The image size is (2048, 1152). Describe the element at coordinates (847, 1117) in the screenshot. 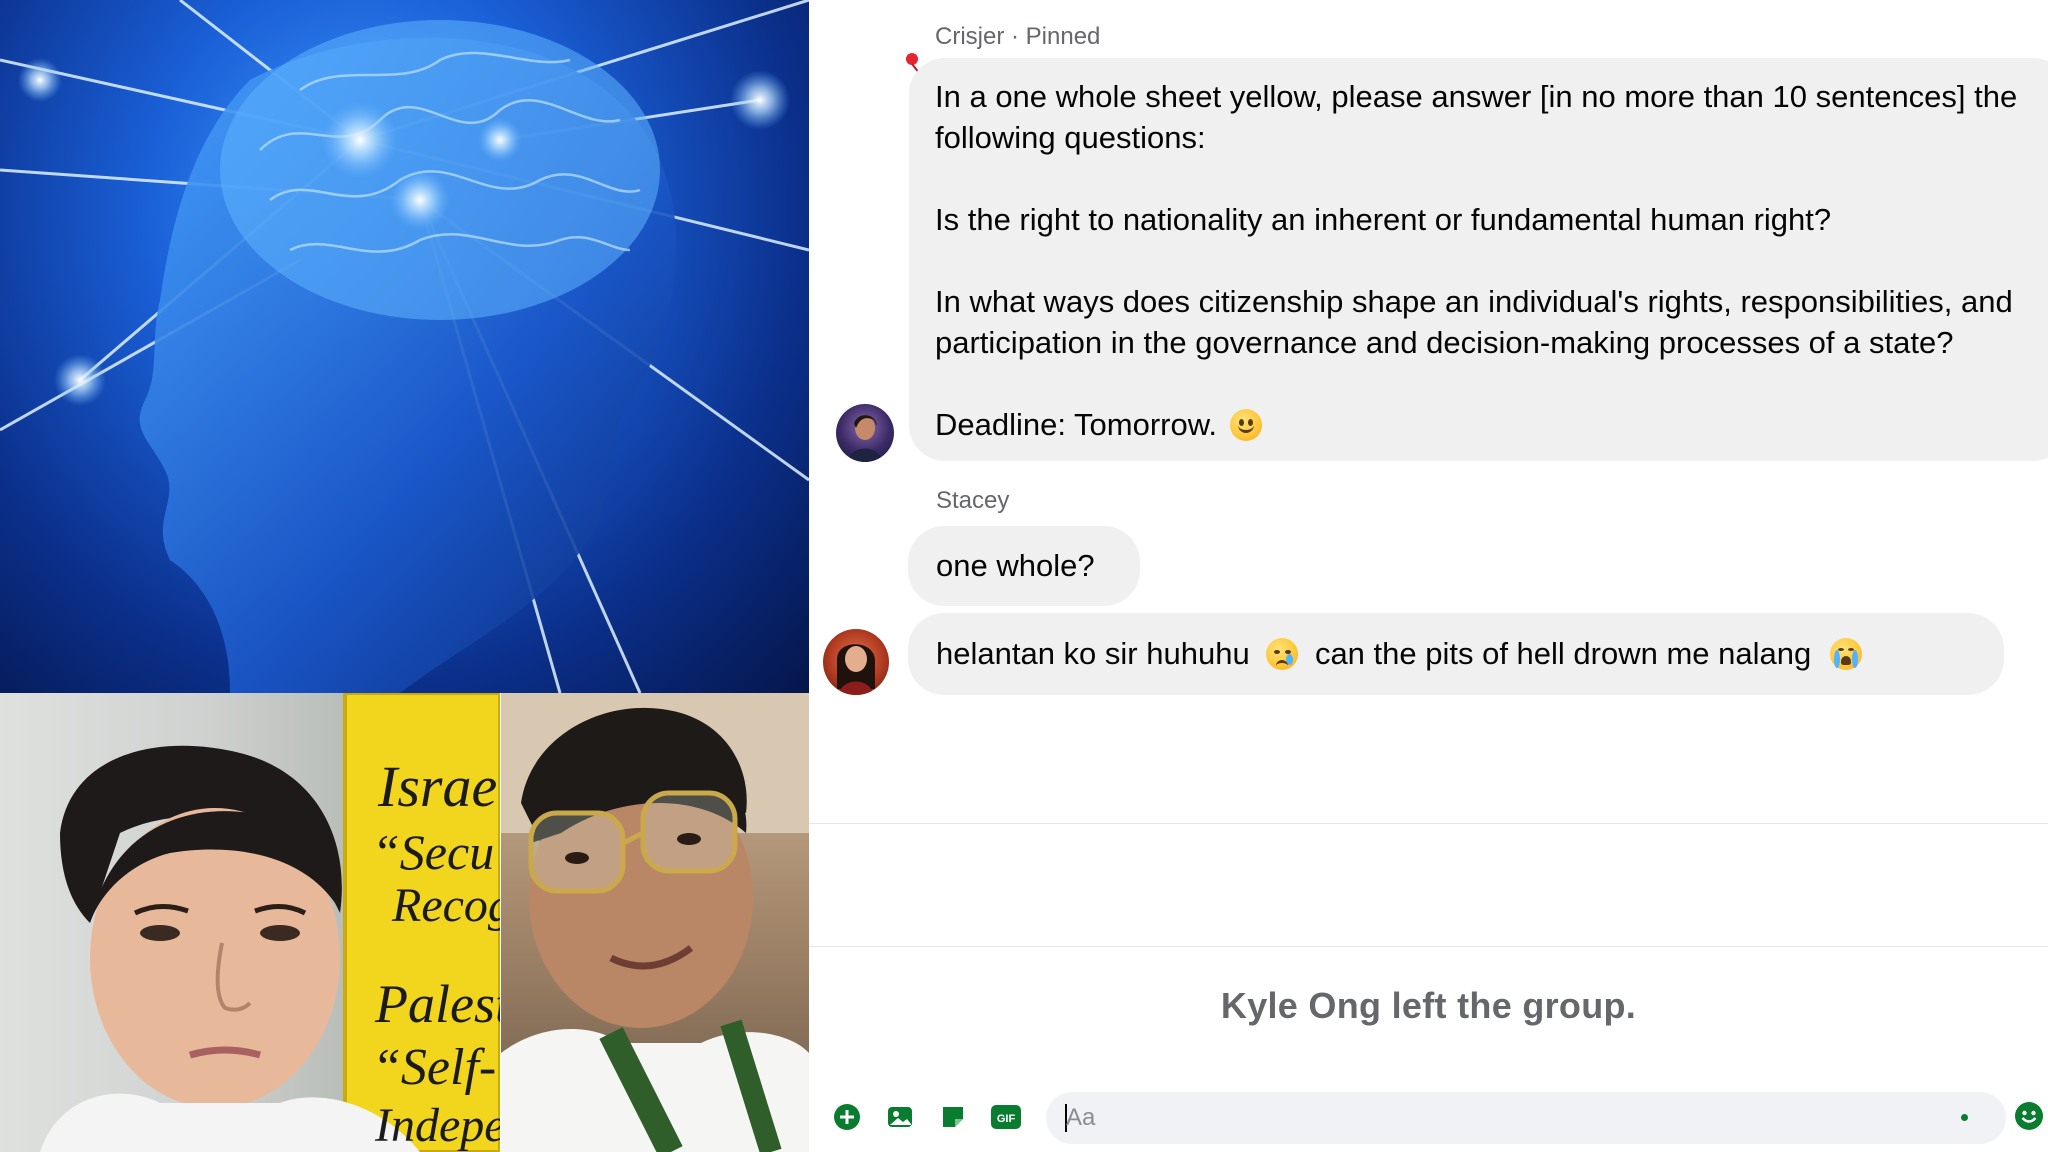

I see `plus-circle-icon` at that location.